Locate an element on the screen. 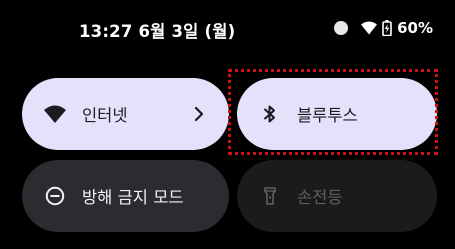 The width and height of the screenshot is (455, 249). status-icons: 60% is located at coordinates (383, 28).